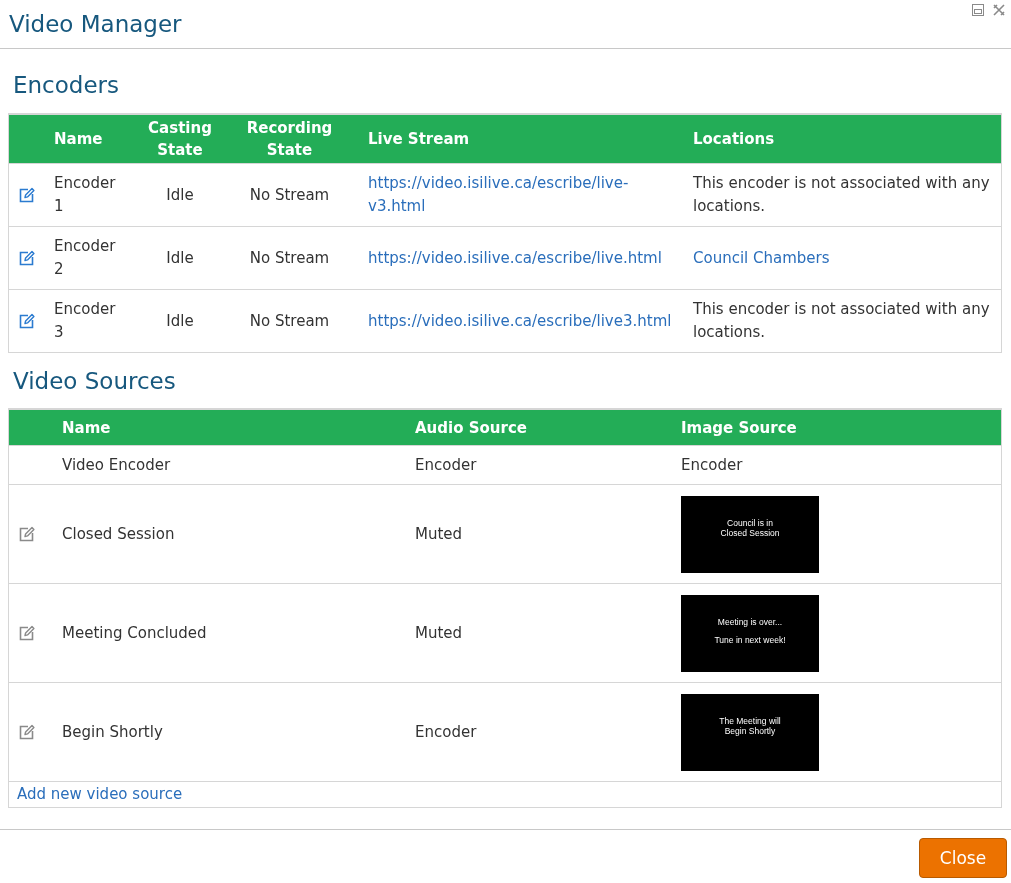  Describe the element at coordinates (118, 533) in the screenshot. I see `source-name: Closed Session` at that location.